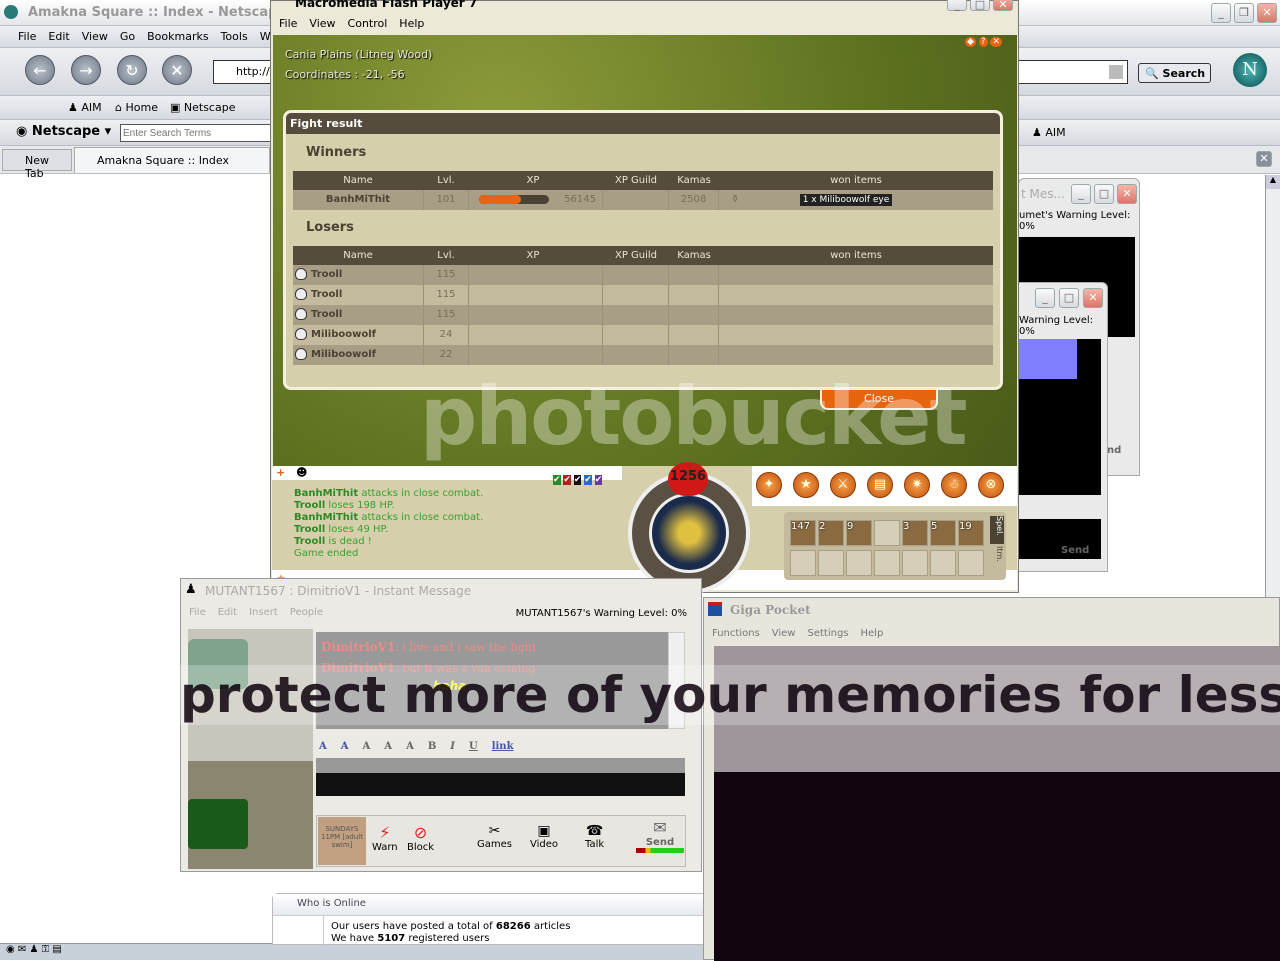  Describe the element at coordinates (234, 36) in the screenshot. I see `menu-tools: Tools` at that location.